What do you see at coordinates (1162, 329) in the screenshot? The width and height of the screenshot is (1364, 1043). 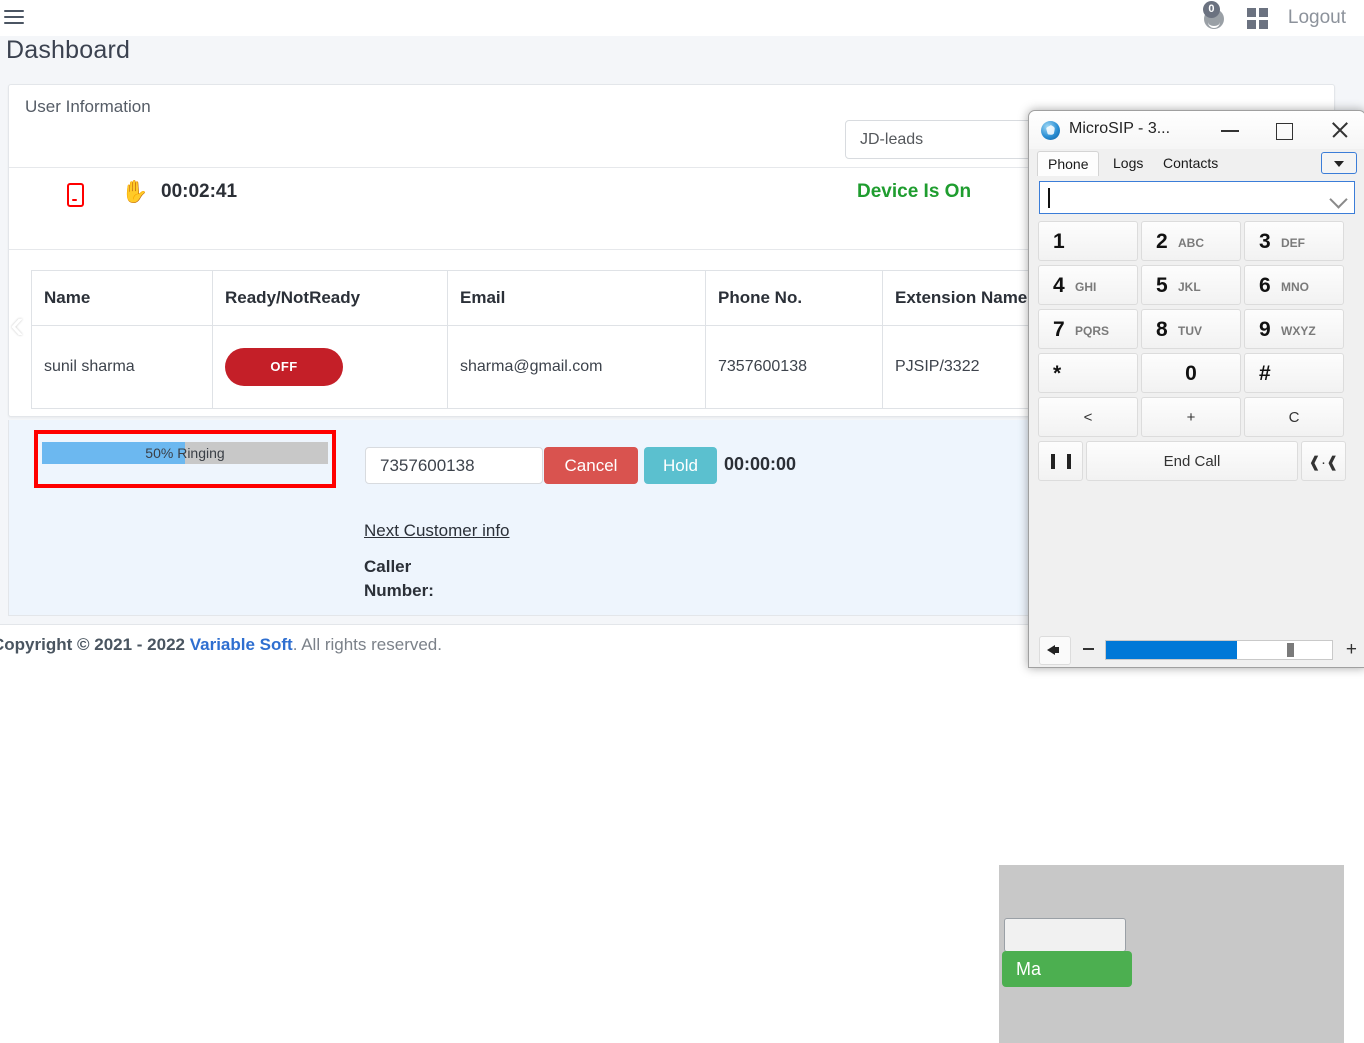 I see `dialpad-digit: 8` at bounding box center [1162, 329].